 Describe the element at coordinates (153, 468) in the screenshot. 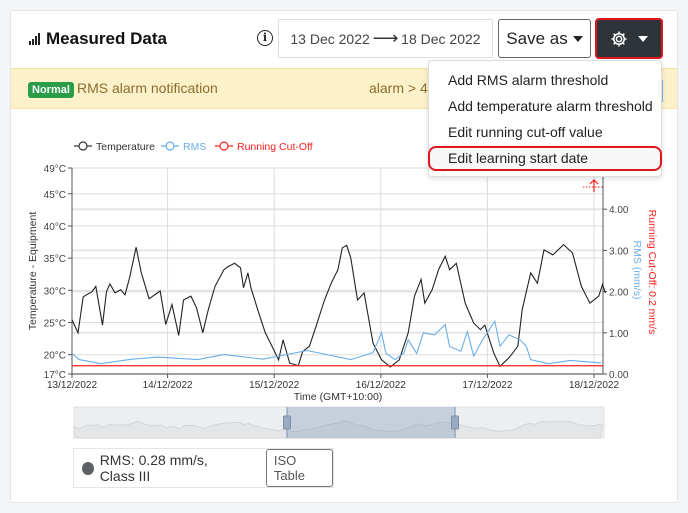

I see `rms-status-text: RMS: 0.28 mm/s, Class III` at that location.